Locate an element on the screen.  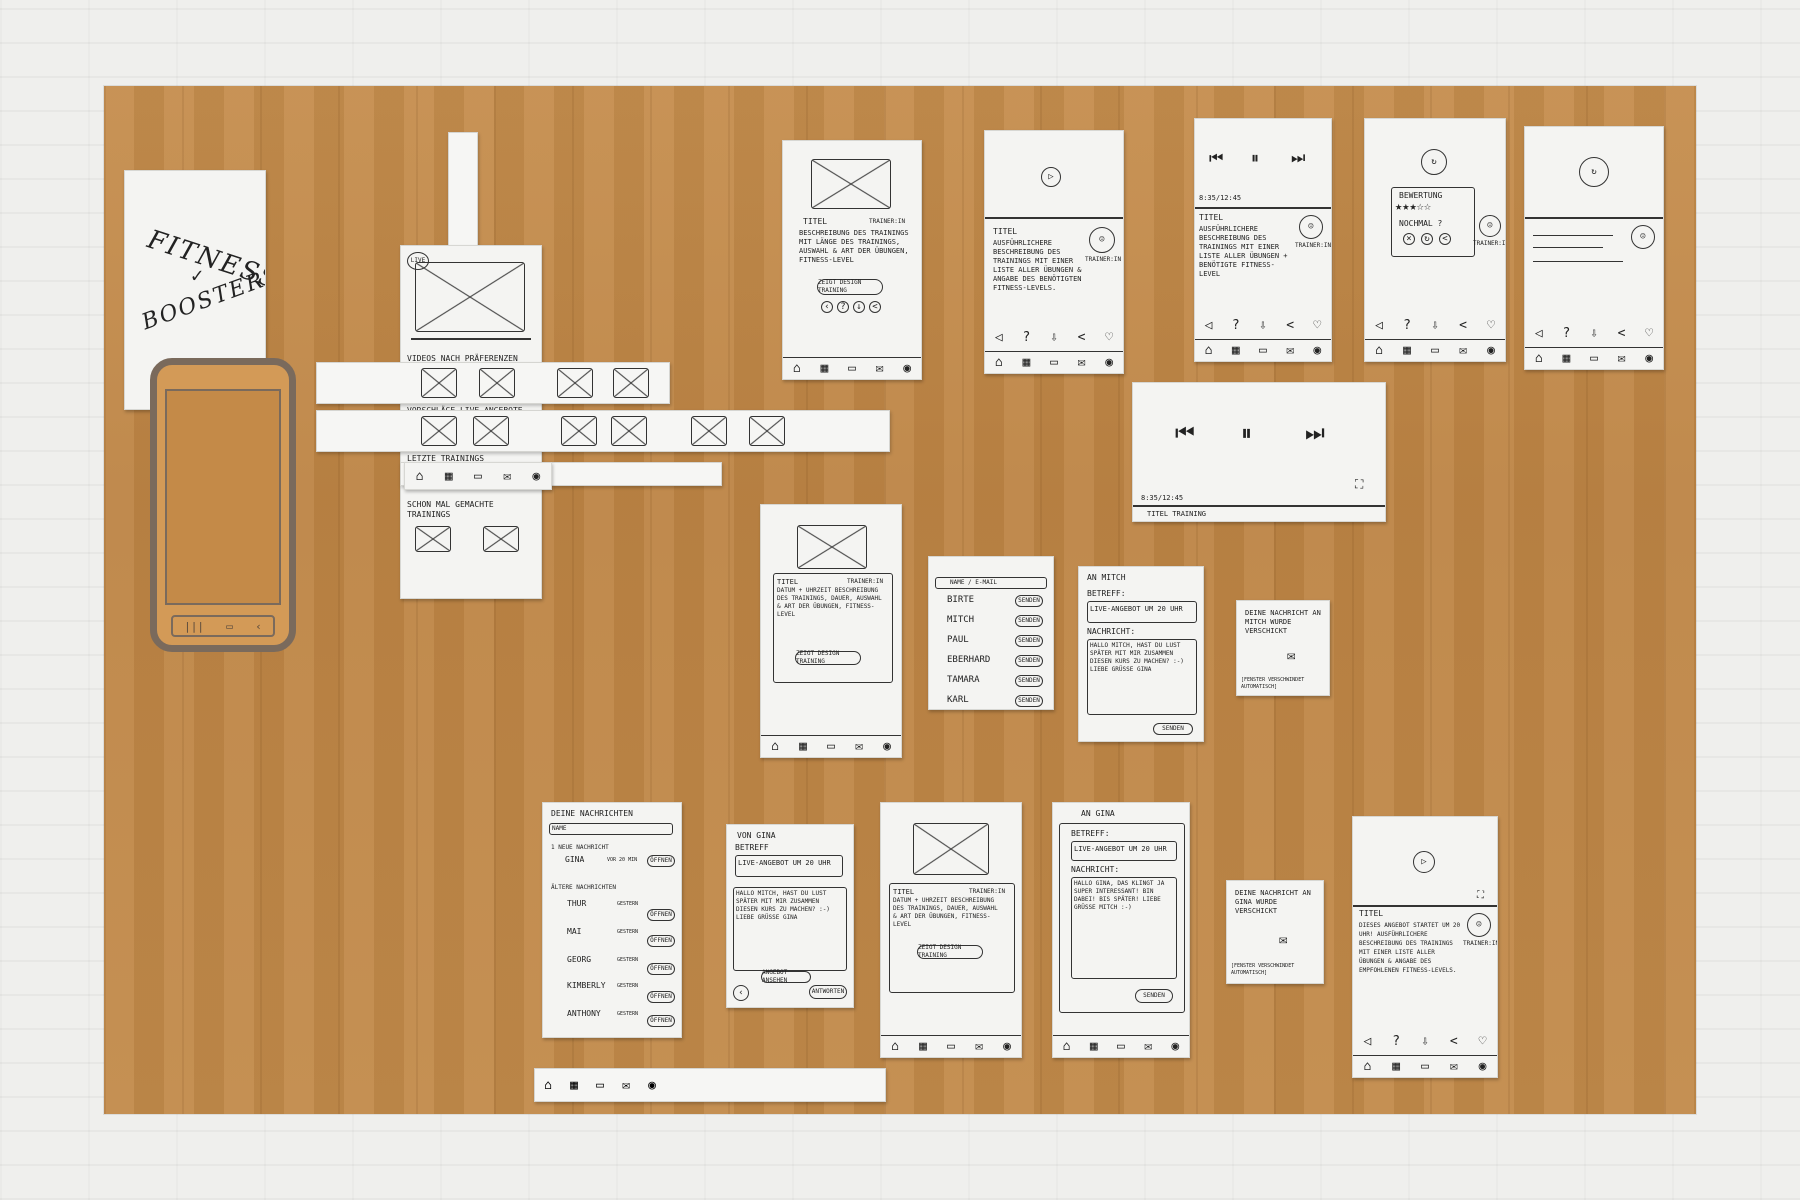
inbox-search-input: NAME is located at coordinates (611, 829).